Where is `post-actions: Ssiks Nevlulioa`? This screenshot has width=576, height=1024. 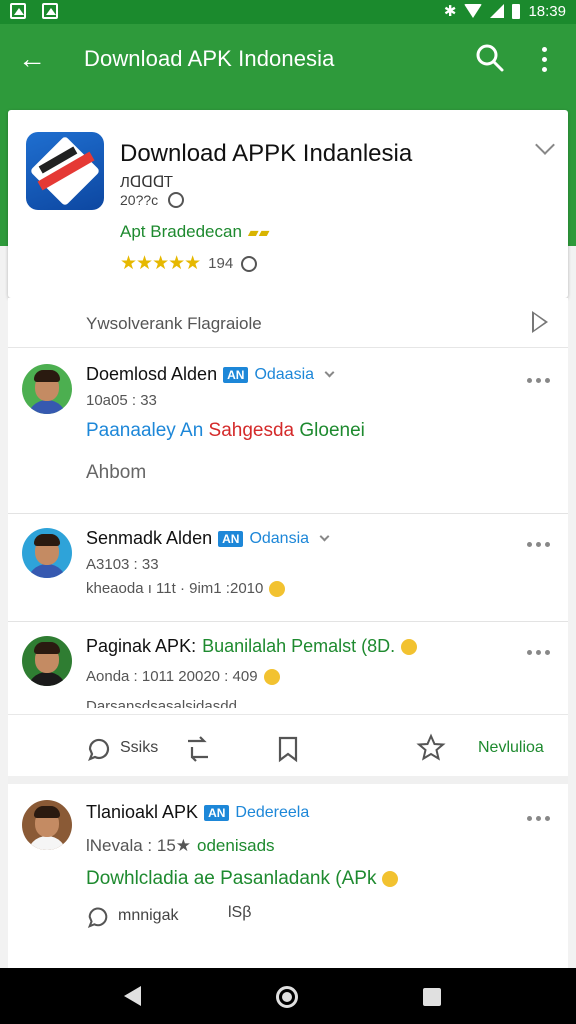 post-actions: Ssiks Nevlulioa is located at coordinates (288, 749).